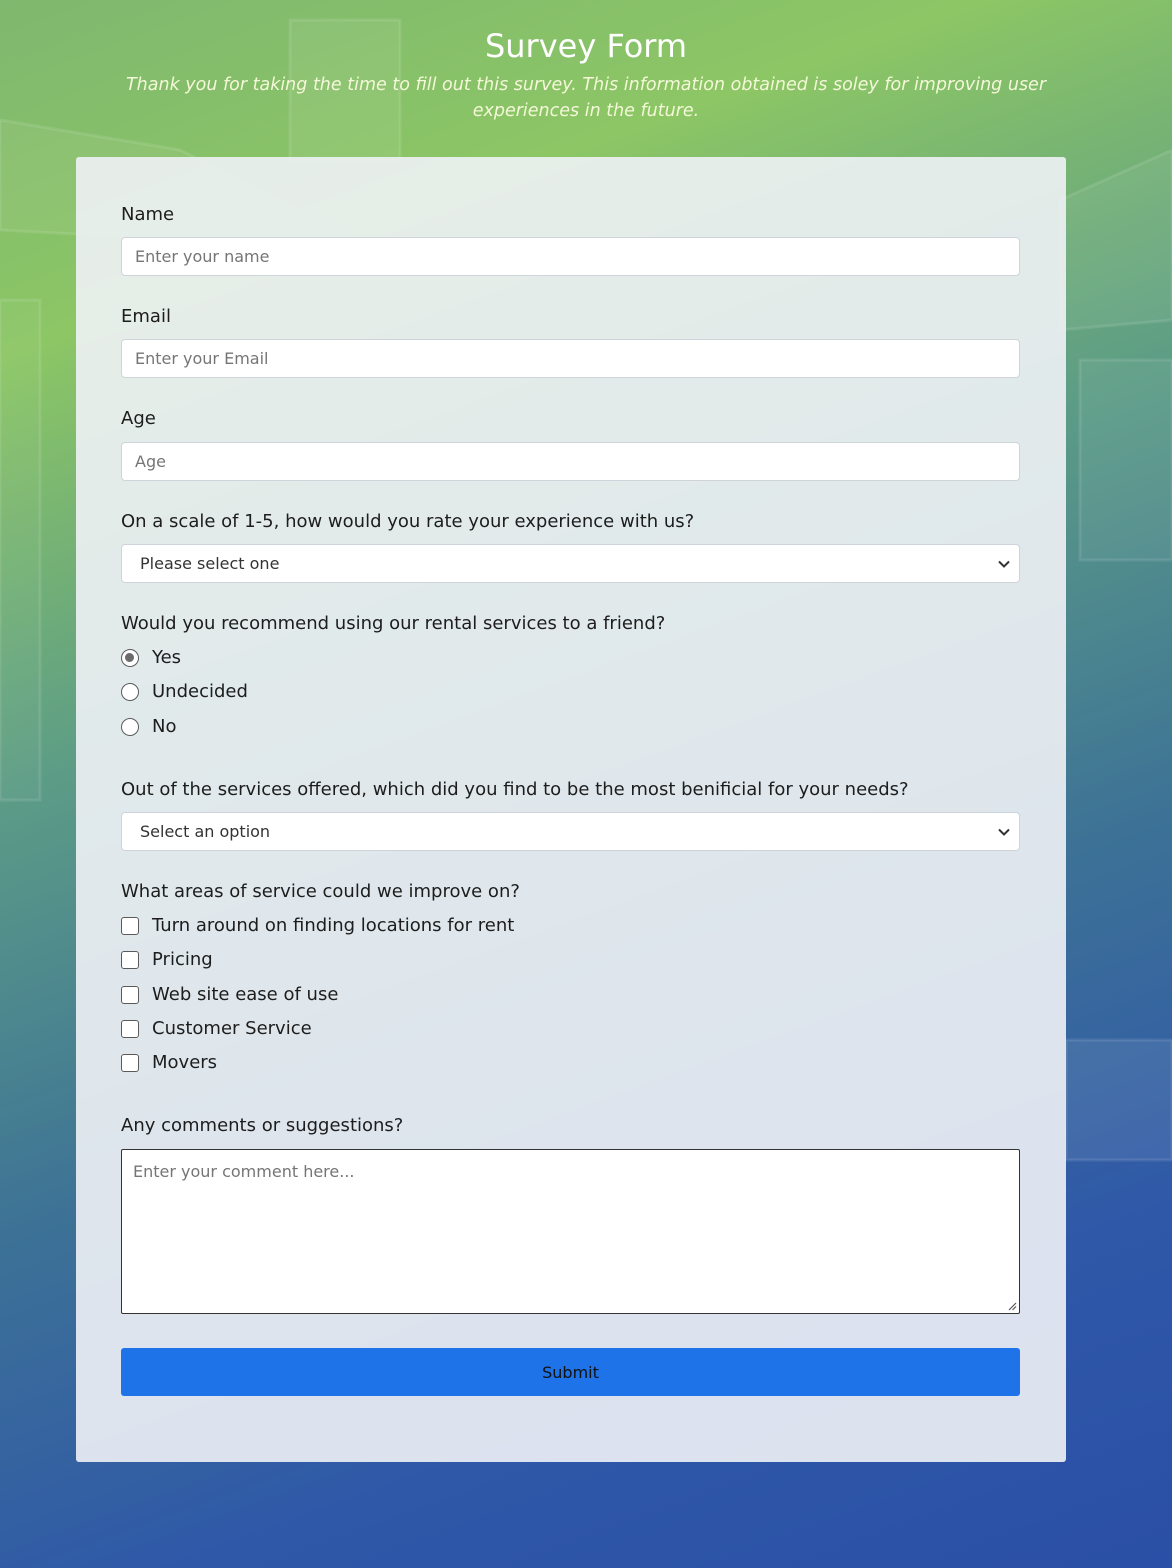 The width and height of the screenshot is (1172, 1568). What do you see at coordinates (570, 1372) in the screenshot?
I see `submit-button: Submit` at bounding box center [570, 1372].